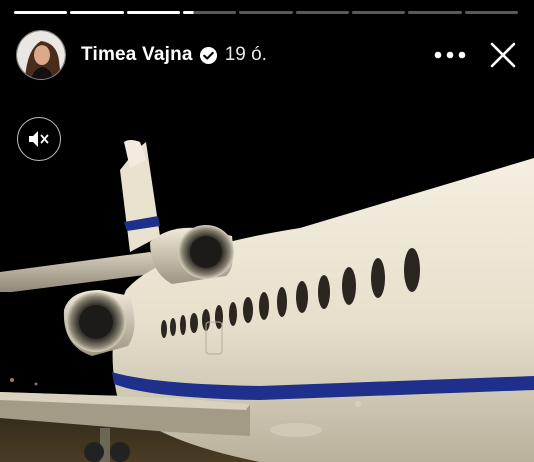  I want to click on user-name: Timea Vajna, so click(137, 55).